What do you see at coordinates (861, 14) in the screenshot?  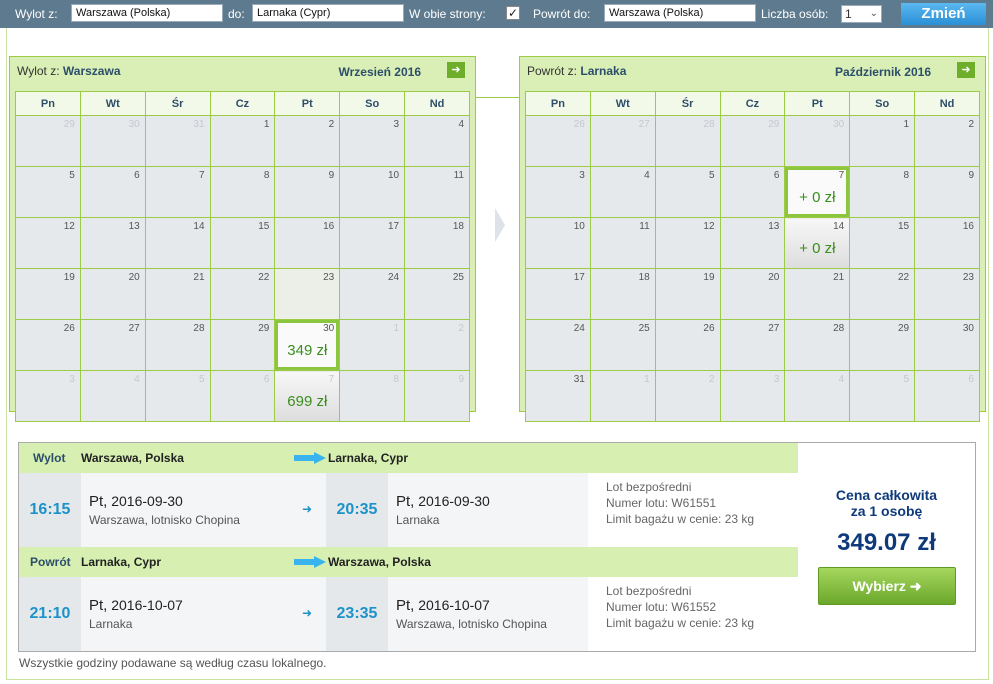 I see `persons-select: 1 ⌄` at bounding box center [861, 14].